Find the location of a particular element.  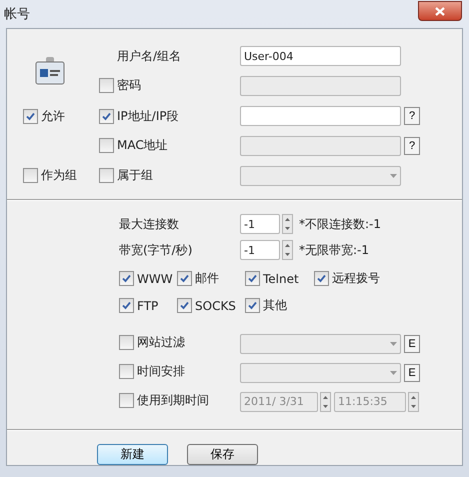

close-button is located at coordinates (440, 11).